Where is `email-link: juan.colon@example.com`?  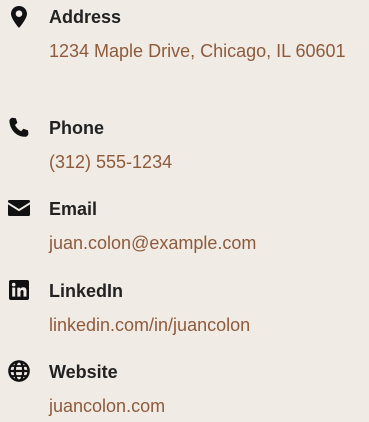
email-link: juan.colon@example.com is located at coordinates (206, 243).